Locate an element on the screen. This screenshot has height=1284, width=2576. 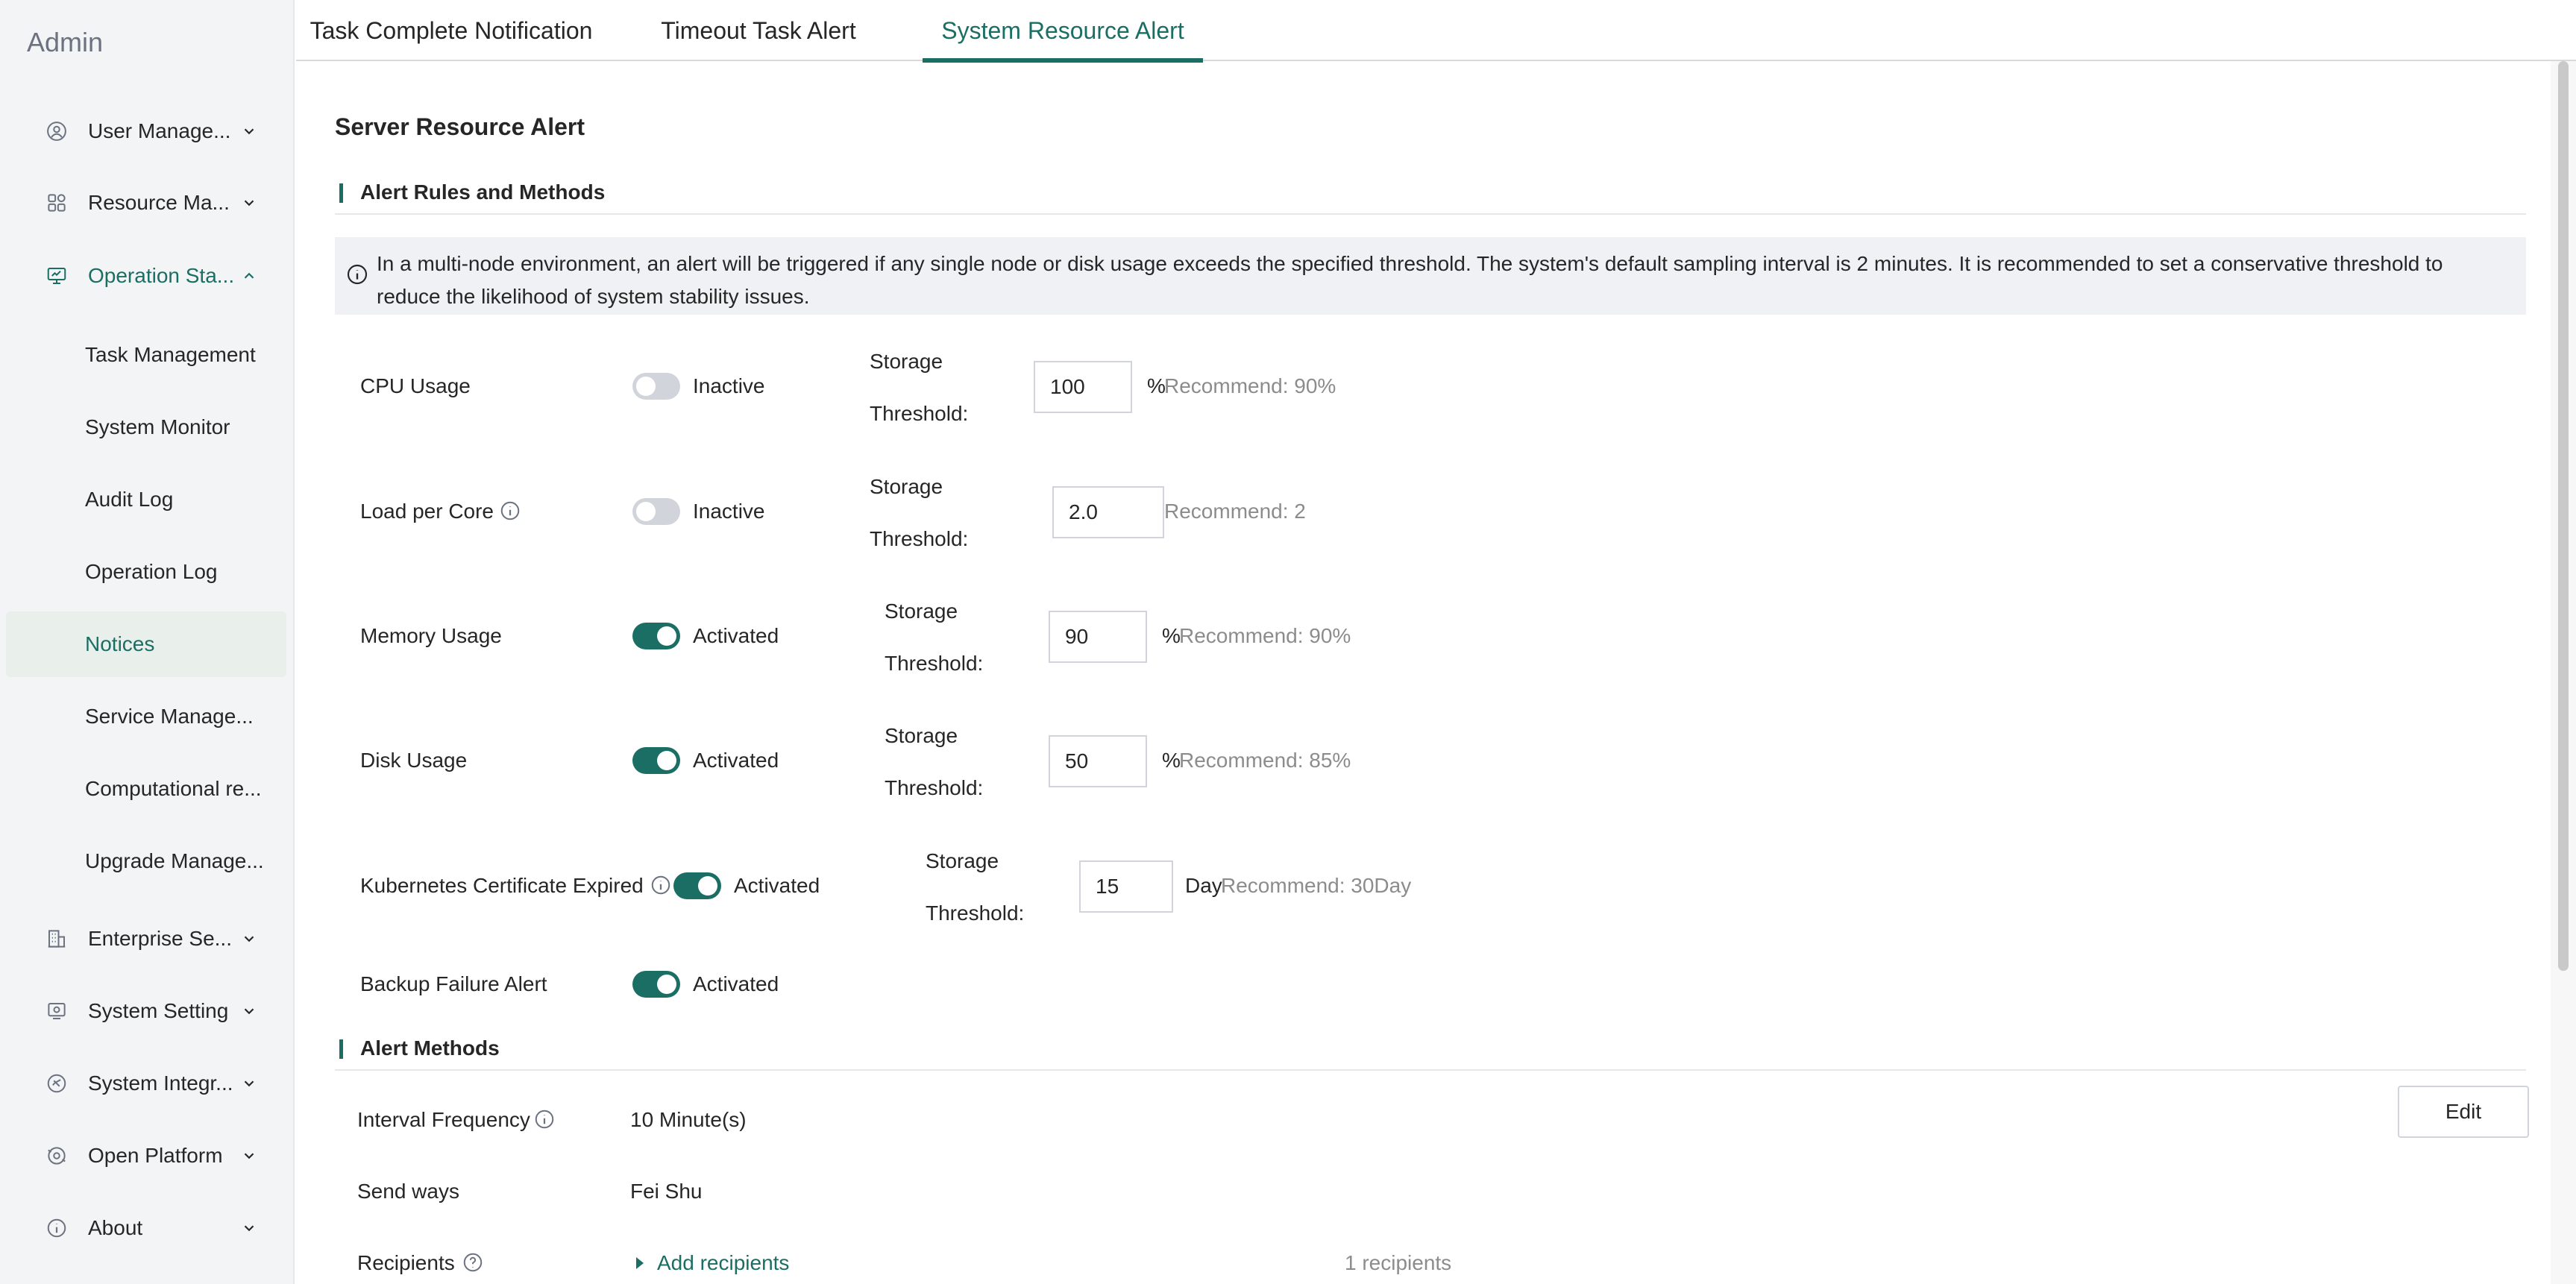
k8s-cert-toggle is located at coordinates (697, 886).